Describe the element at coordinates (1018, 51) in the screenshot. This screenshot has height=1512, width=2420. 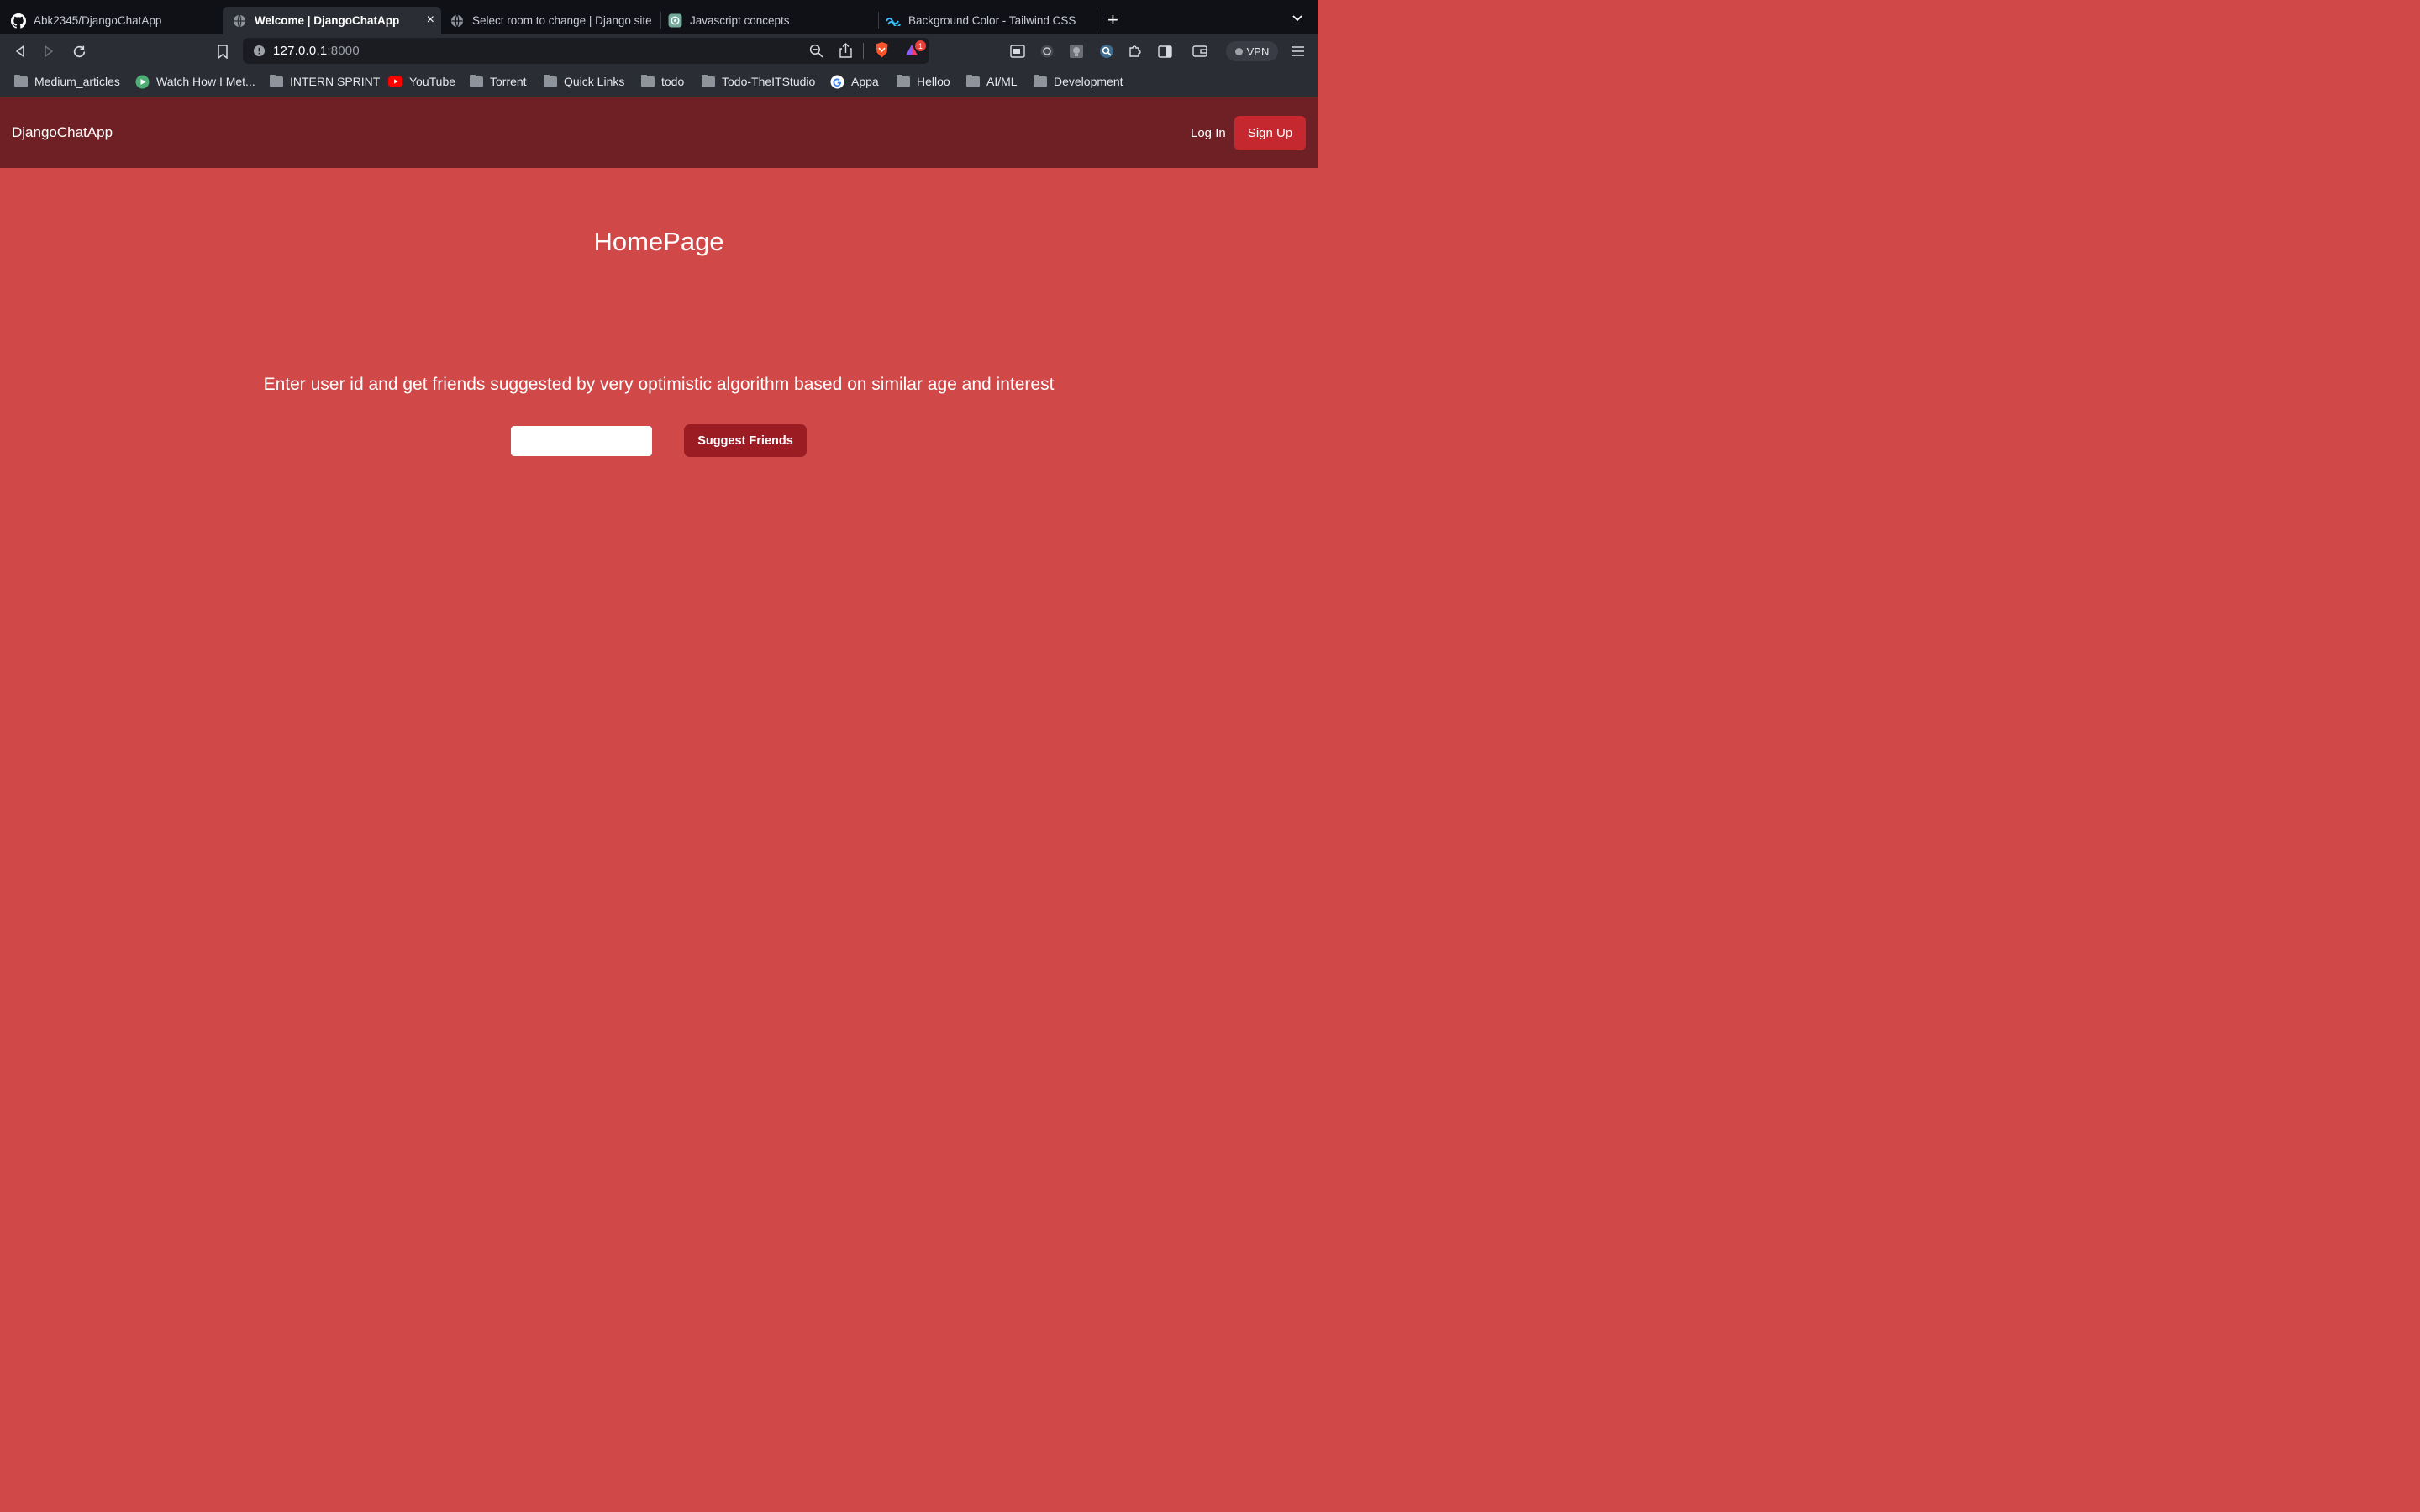
I see `picture-in-picture-icon` at that location.